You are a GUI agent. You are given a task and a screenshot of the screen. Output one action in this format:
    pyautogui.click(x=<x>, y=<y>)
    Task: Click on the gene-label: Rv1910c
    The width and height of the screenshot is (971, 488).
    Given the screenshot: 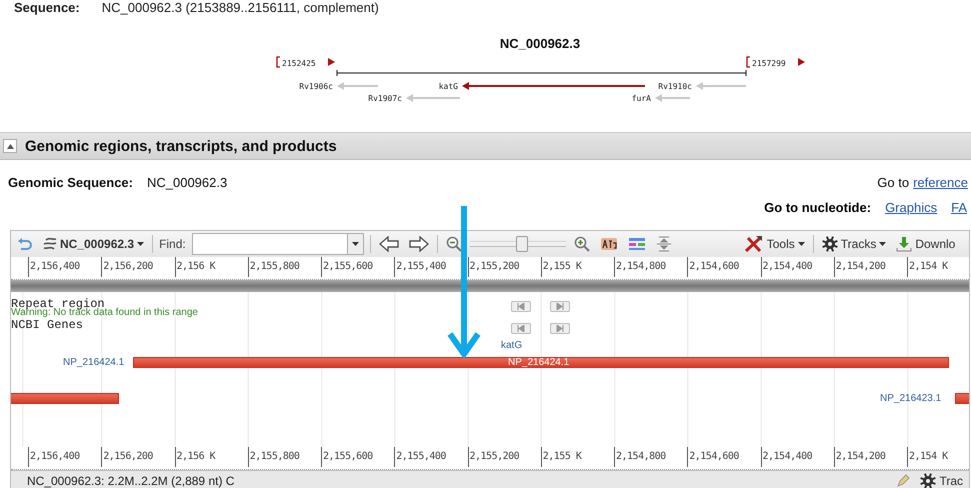 What is the action you would take?
    pyautogui.click(x=675, y=86)
    